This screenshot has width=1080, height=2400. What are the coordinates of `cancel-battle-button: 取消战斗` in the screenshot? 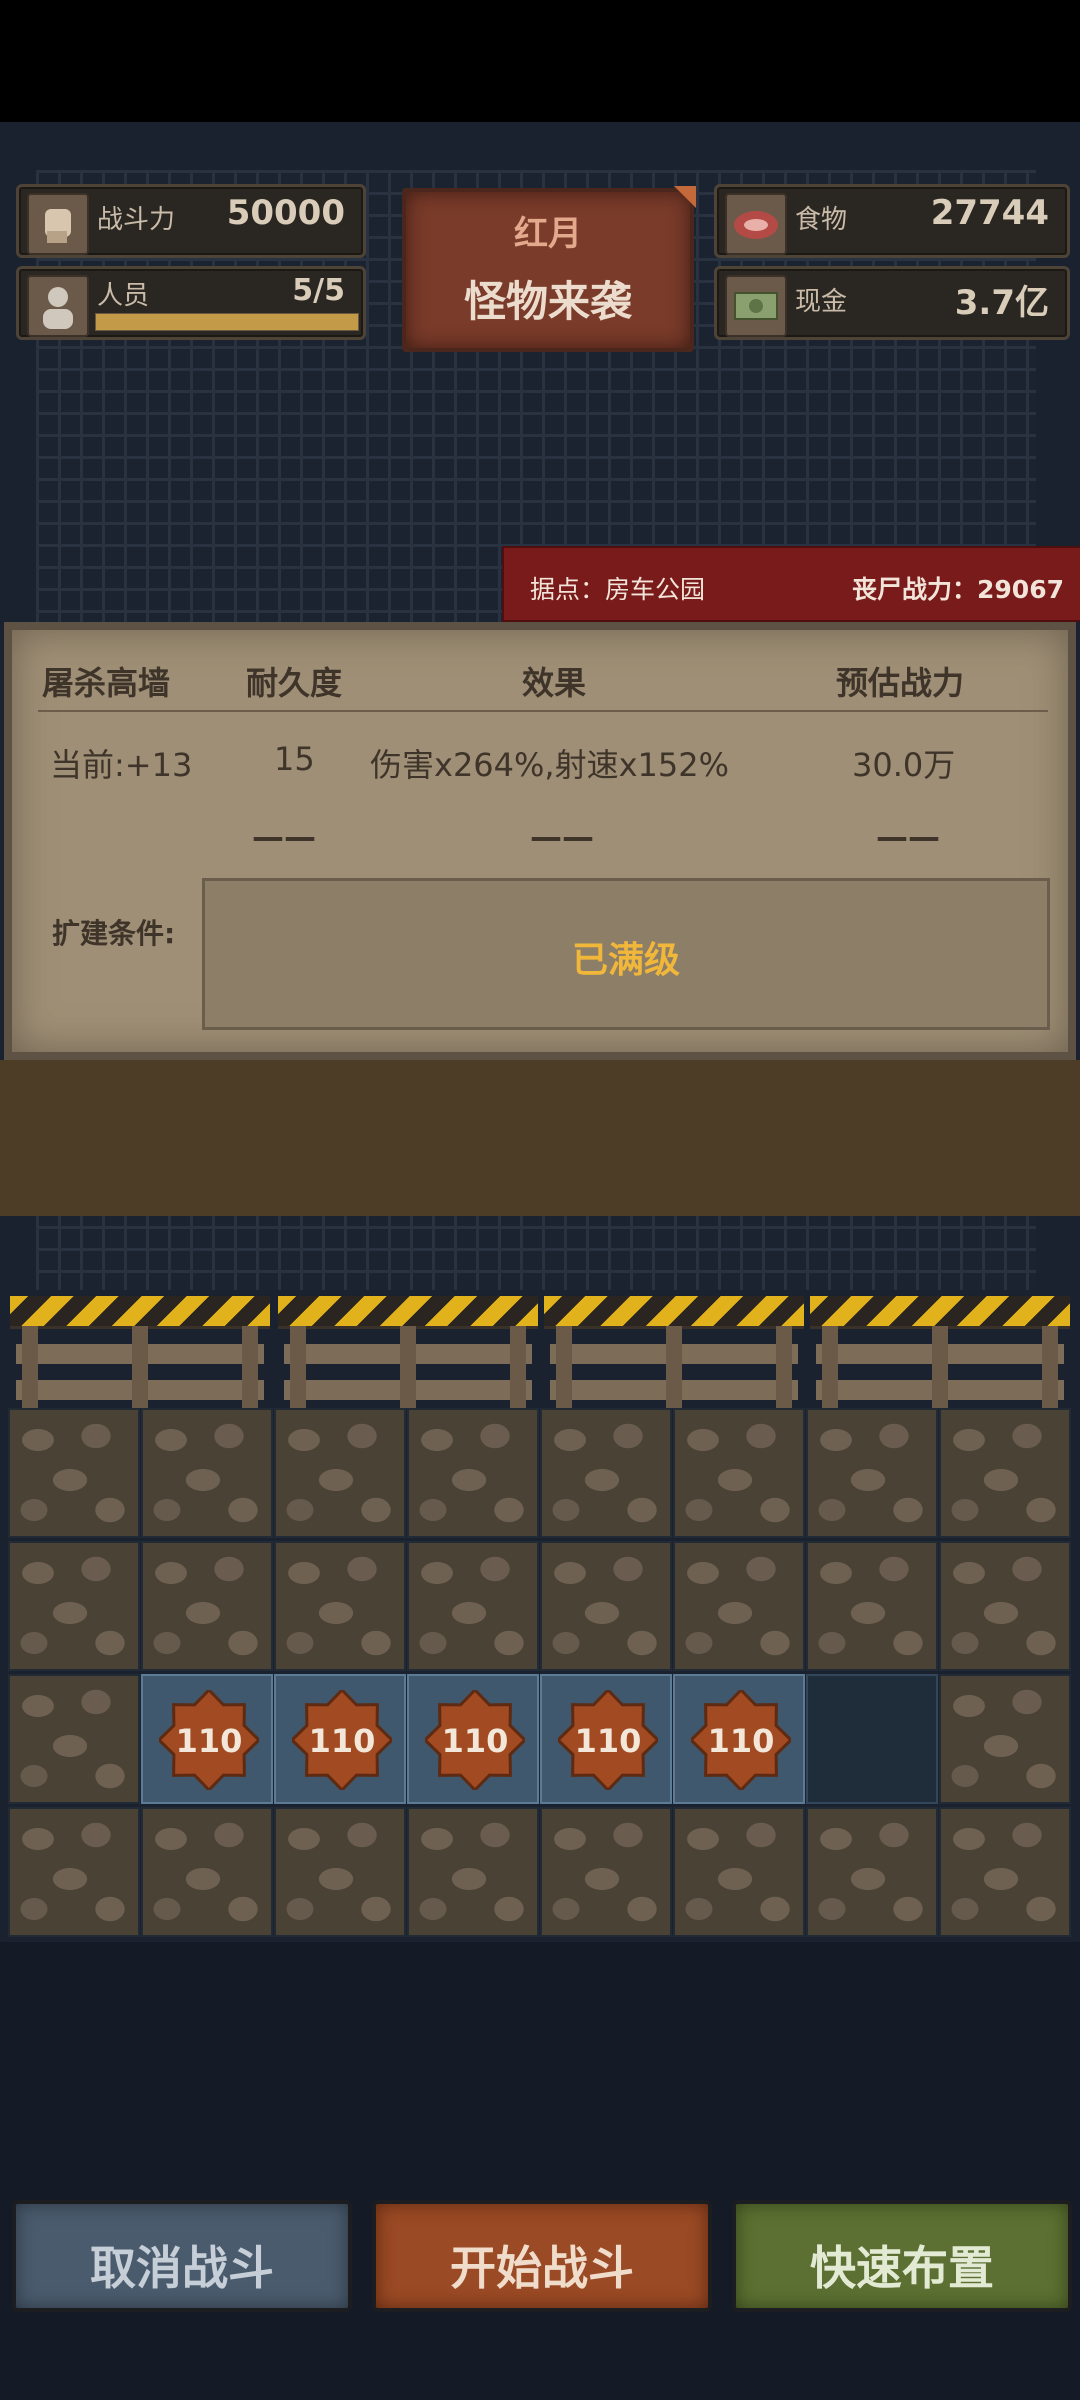 It's located at (182, 2256).